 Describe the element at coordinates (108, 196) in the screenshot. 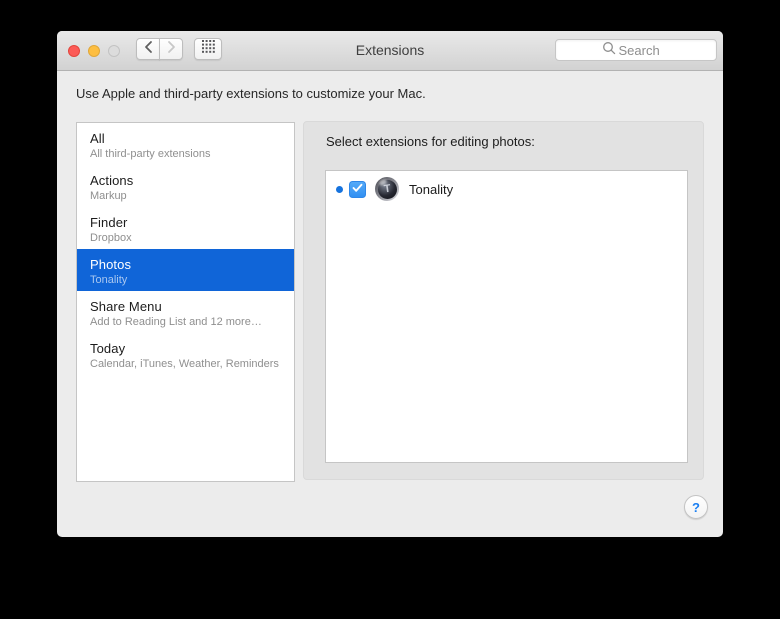

I see `category-subtitle: Markup` at that location.